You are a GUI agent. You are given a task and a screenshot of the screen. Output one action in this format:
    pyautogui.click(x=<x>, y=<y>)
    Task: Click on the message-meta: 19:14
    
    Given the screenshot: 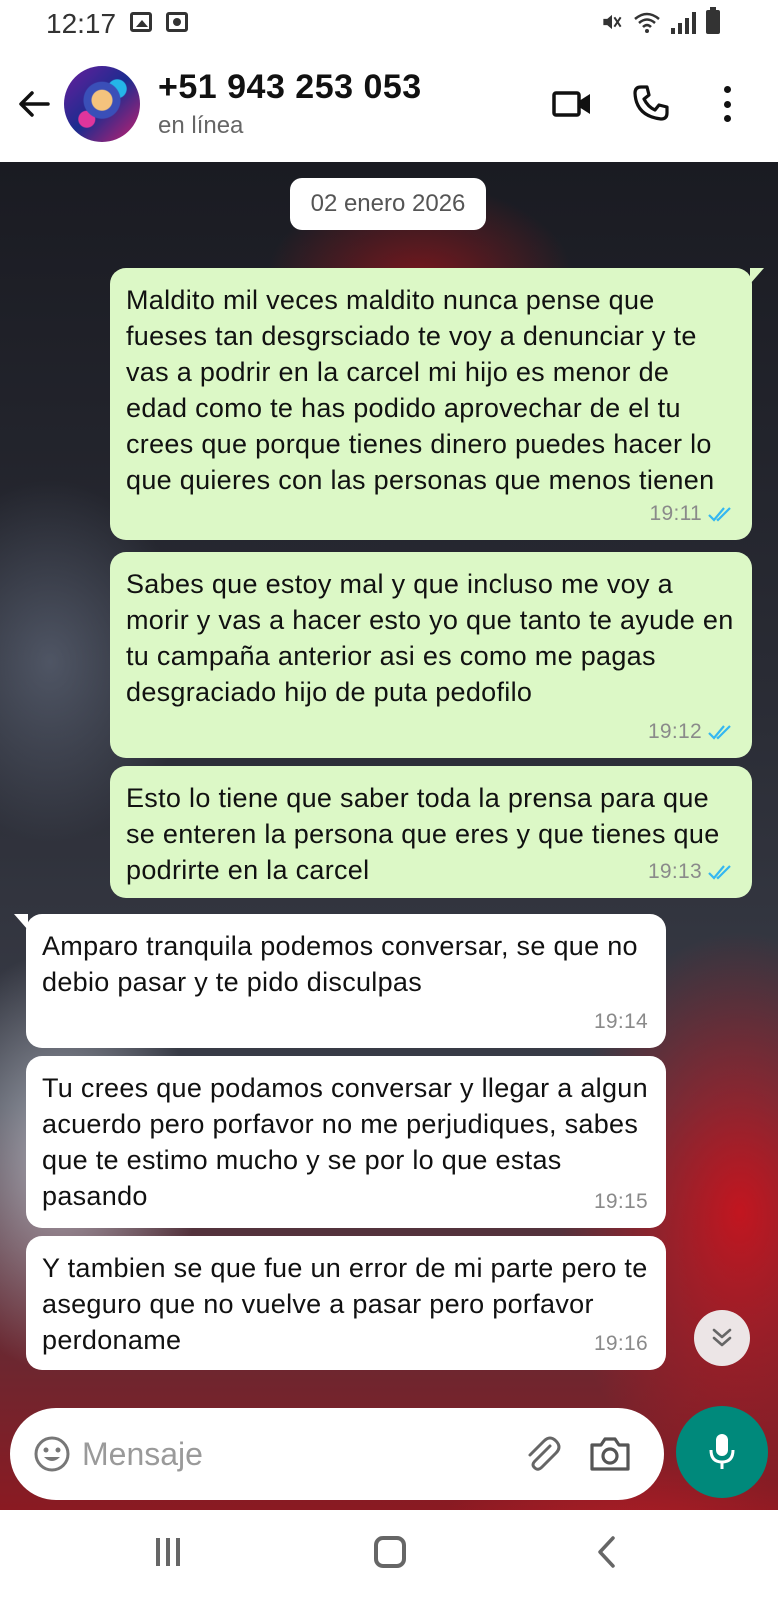 What is the action you would take?
    pyautogui.click(x=621, y=1022)
    